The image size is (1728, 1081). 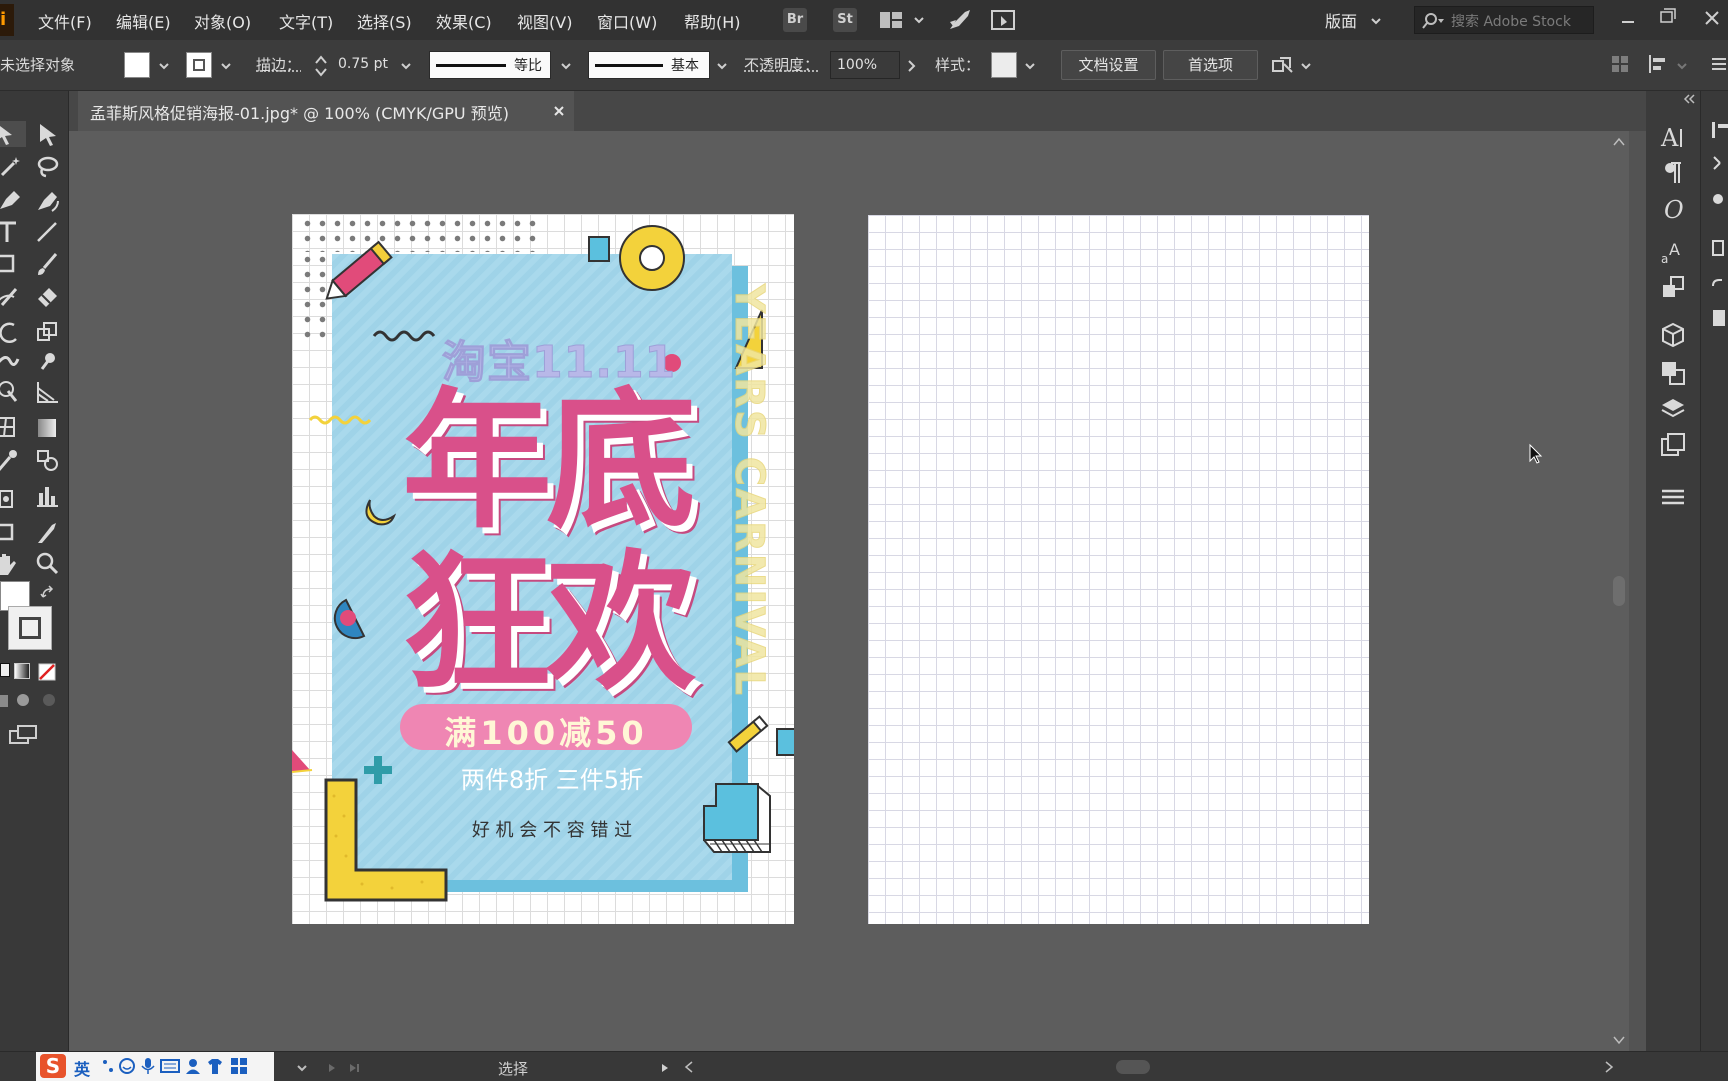 I want to click on gradient-tool-icon, so click(x=47, y=428).